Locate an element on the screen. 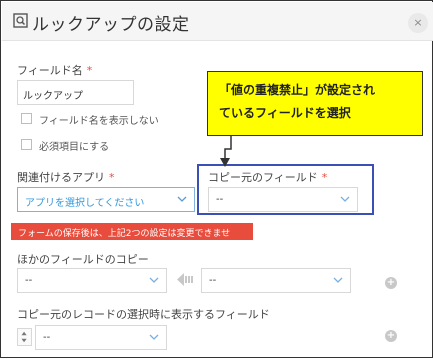 This screenshot has height=359, width=433. display-field-select: -- is located at coordinates (101, 337).